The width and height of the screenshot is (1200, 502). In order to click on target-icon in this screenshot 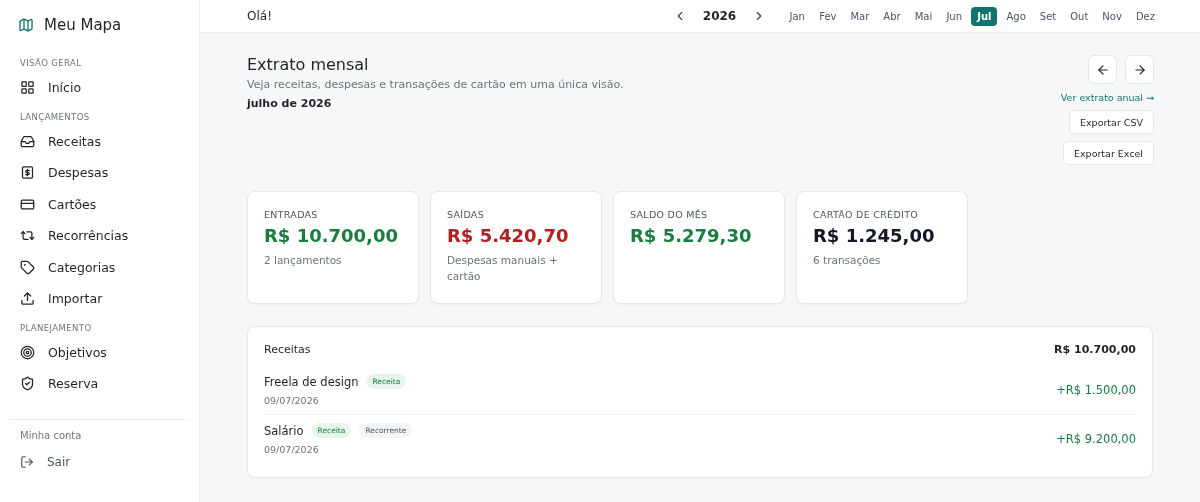, I will do `click(27, 352)`.